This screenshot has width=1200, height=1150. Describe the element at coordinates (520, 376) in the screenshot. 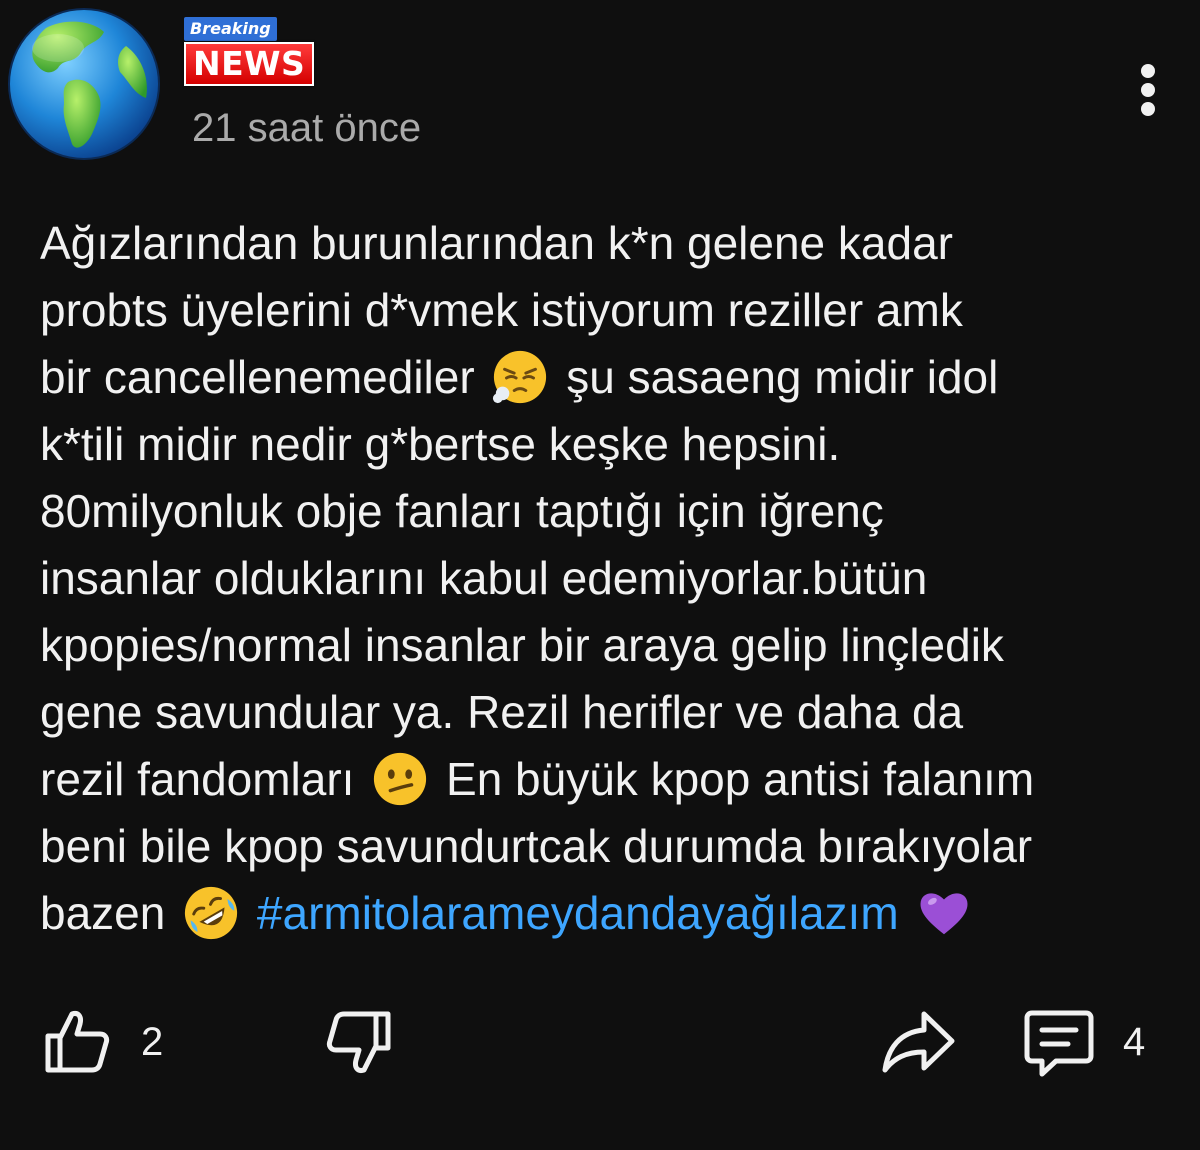

I see `tired-face-emoji` at that location.